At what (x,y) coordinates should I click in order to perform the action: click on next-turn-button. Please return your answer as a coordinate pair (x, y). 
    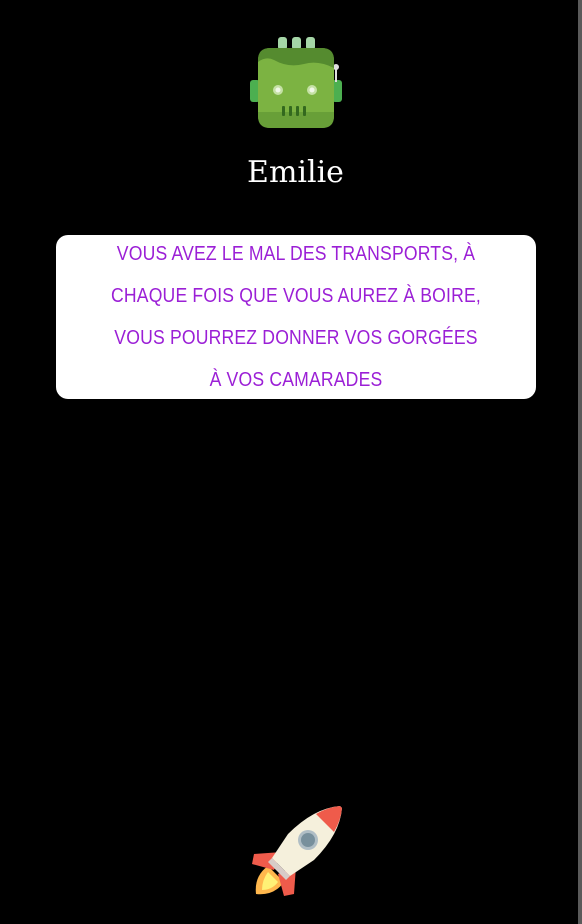
    Looking at the image, I should click on (297, 851).